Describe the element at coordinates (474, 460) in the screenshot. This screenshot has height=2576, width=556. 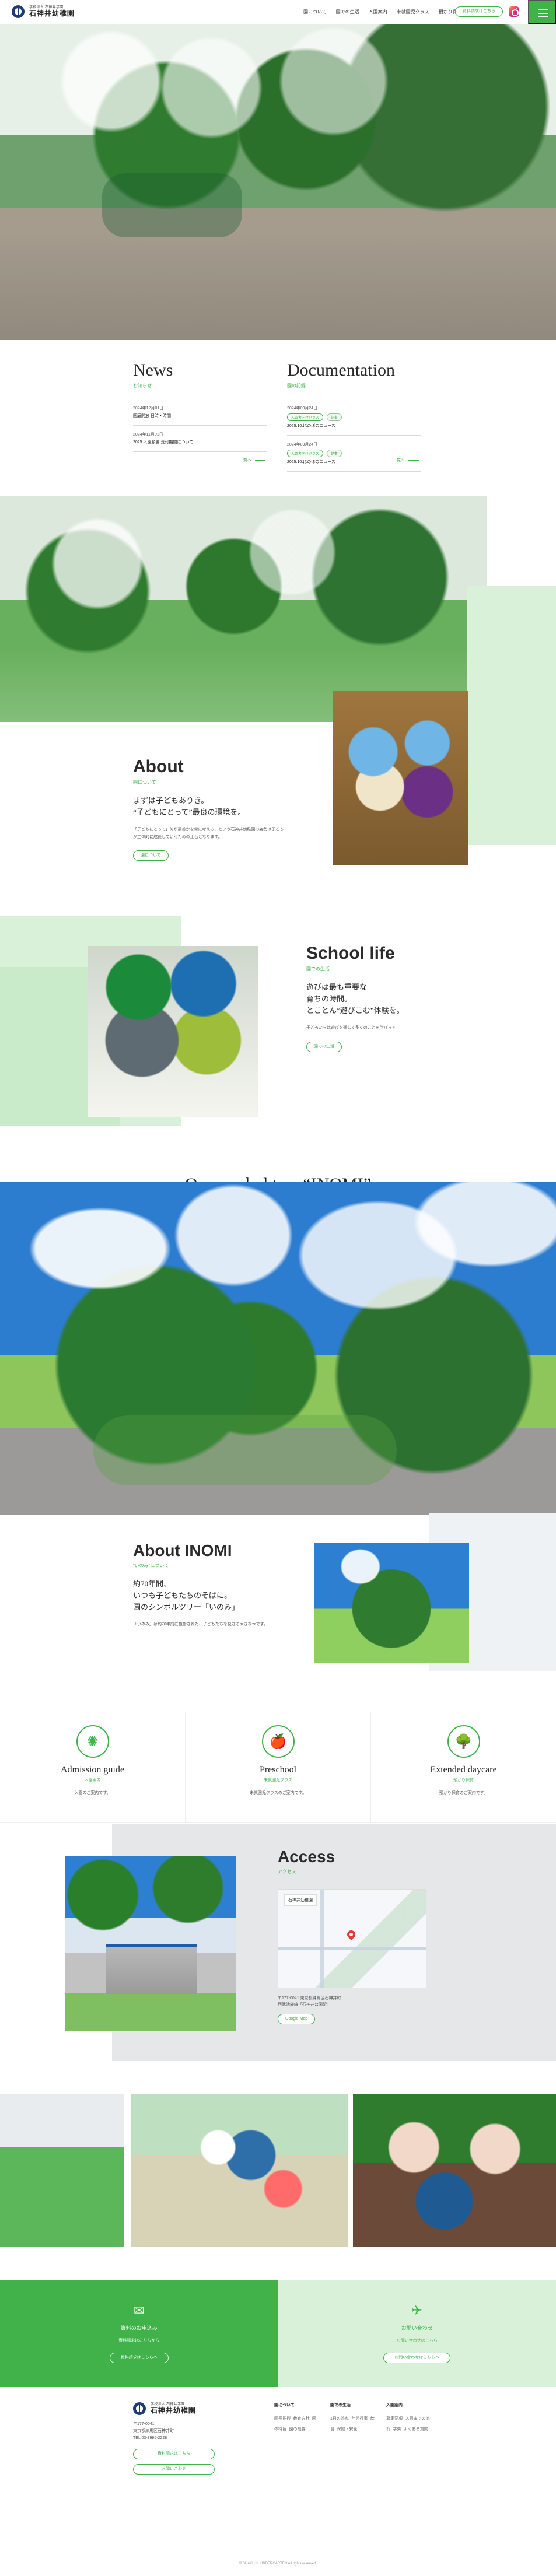
I see `documentation-more-link: 一覧へ` at that location.